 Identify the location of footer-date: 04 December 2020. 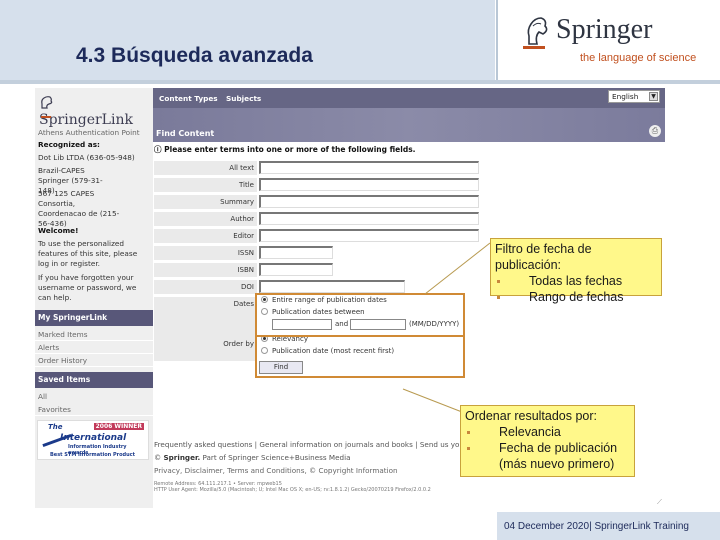
(547, 526).